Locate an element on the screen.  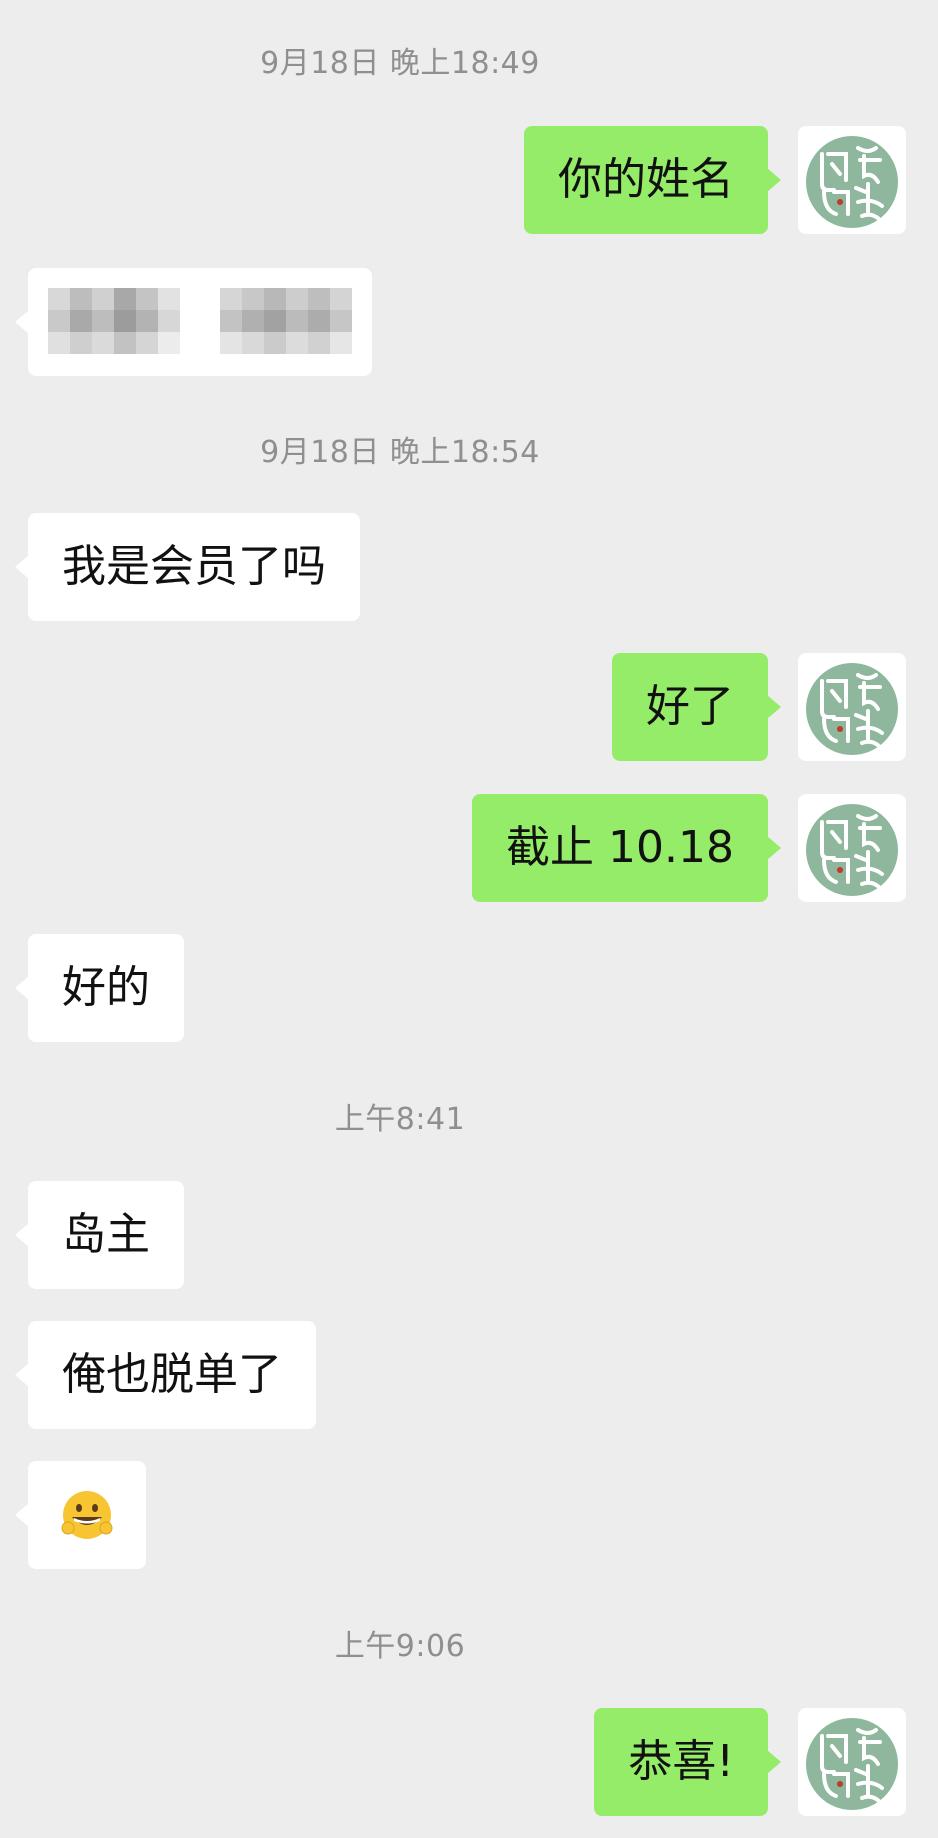
received-emoji-bubble is located at coordinates (80, 1515).